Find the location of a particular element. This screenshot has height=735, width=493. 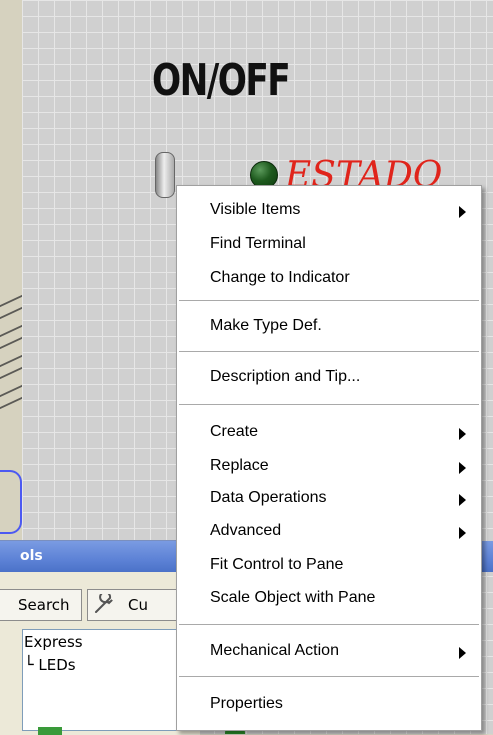

search-button-label: Search is located at coordinates (44, 605).